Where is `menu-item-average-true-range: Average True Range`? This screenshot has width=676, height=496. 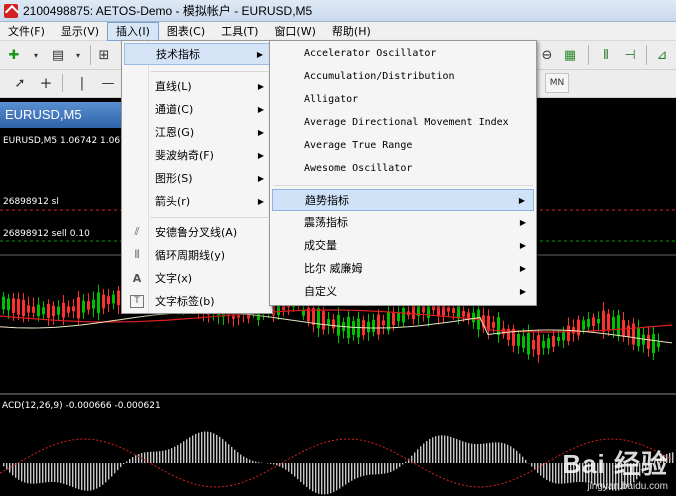 menu-item-average-true-range: Average True Range is located at coordinates (403, 146).